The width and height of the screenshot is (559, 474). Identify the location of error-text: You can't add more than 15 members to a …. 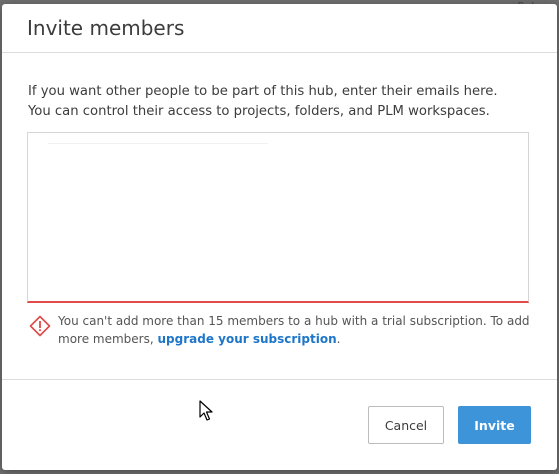
(296, 330).